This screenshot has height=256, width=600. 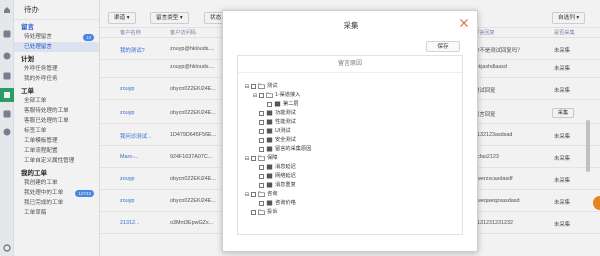 I want to click on tree-node: ⊟ 咨询, so click(x=277, y=194).